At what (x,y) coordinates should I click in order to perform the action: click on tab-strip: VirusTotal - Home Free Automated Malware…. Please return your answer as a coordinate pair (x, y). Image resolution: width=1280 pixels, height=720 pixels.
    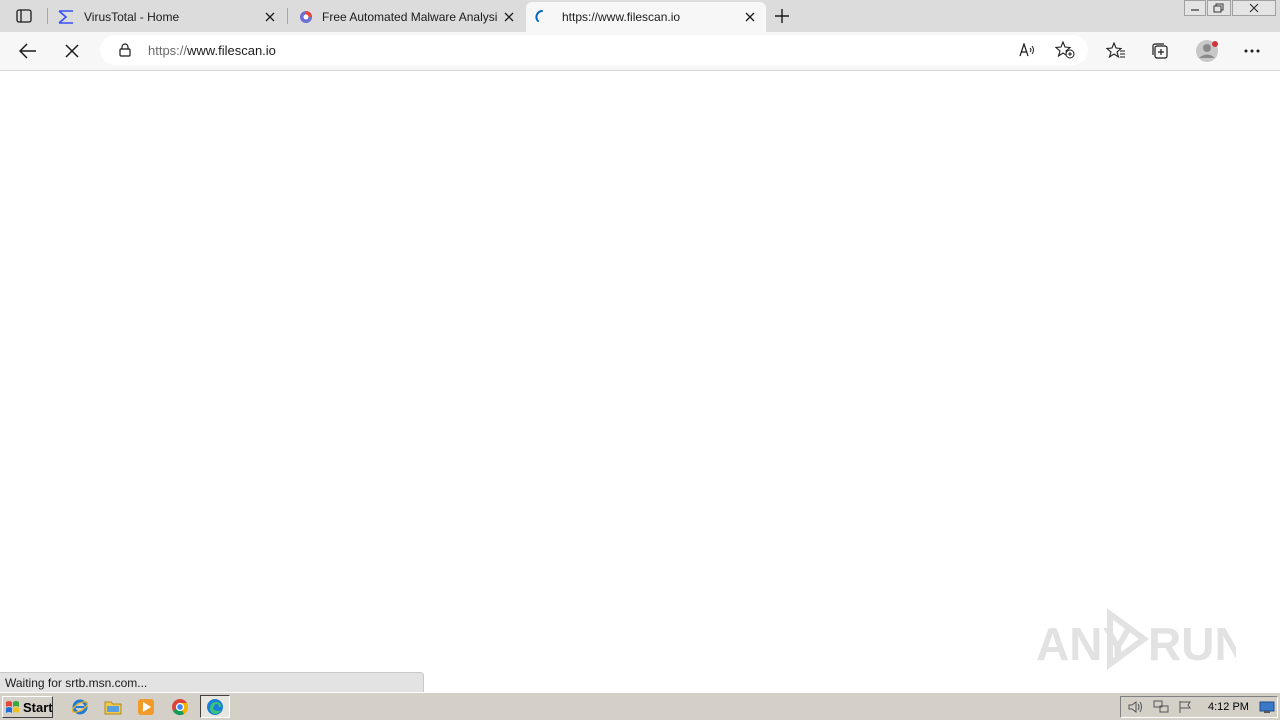
    Looking at the image, I should click on (640, 16).